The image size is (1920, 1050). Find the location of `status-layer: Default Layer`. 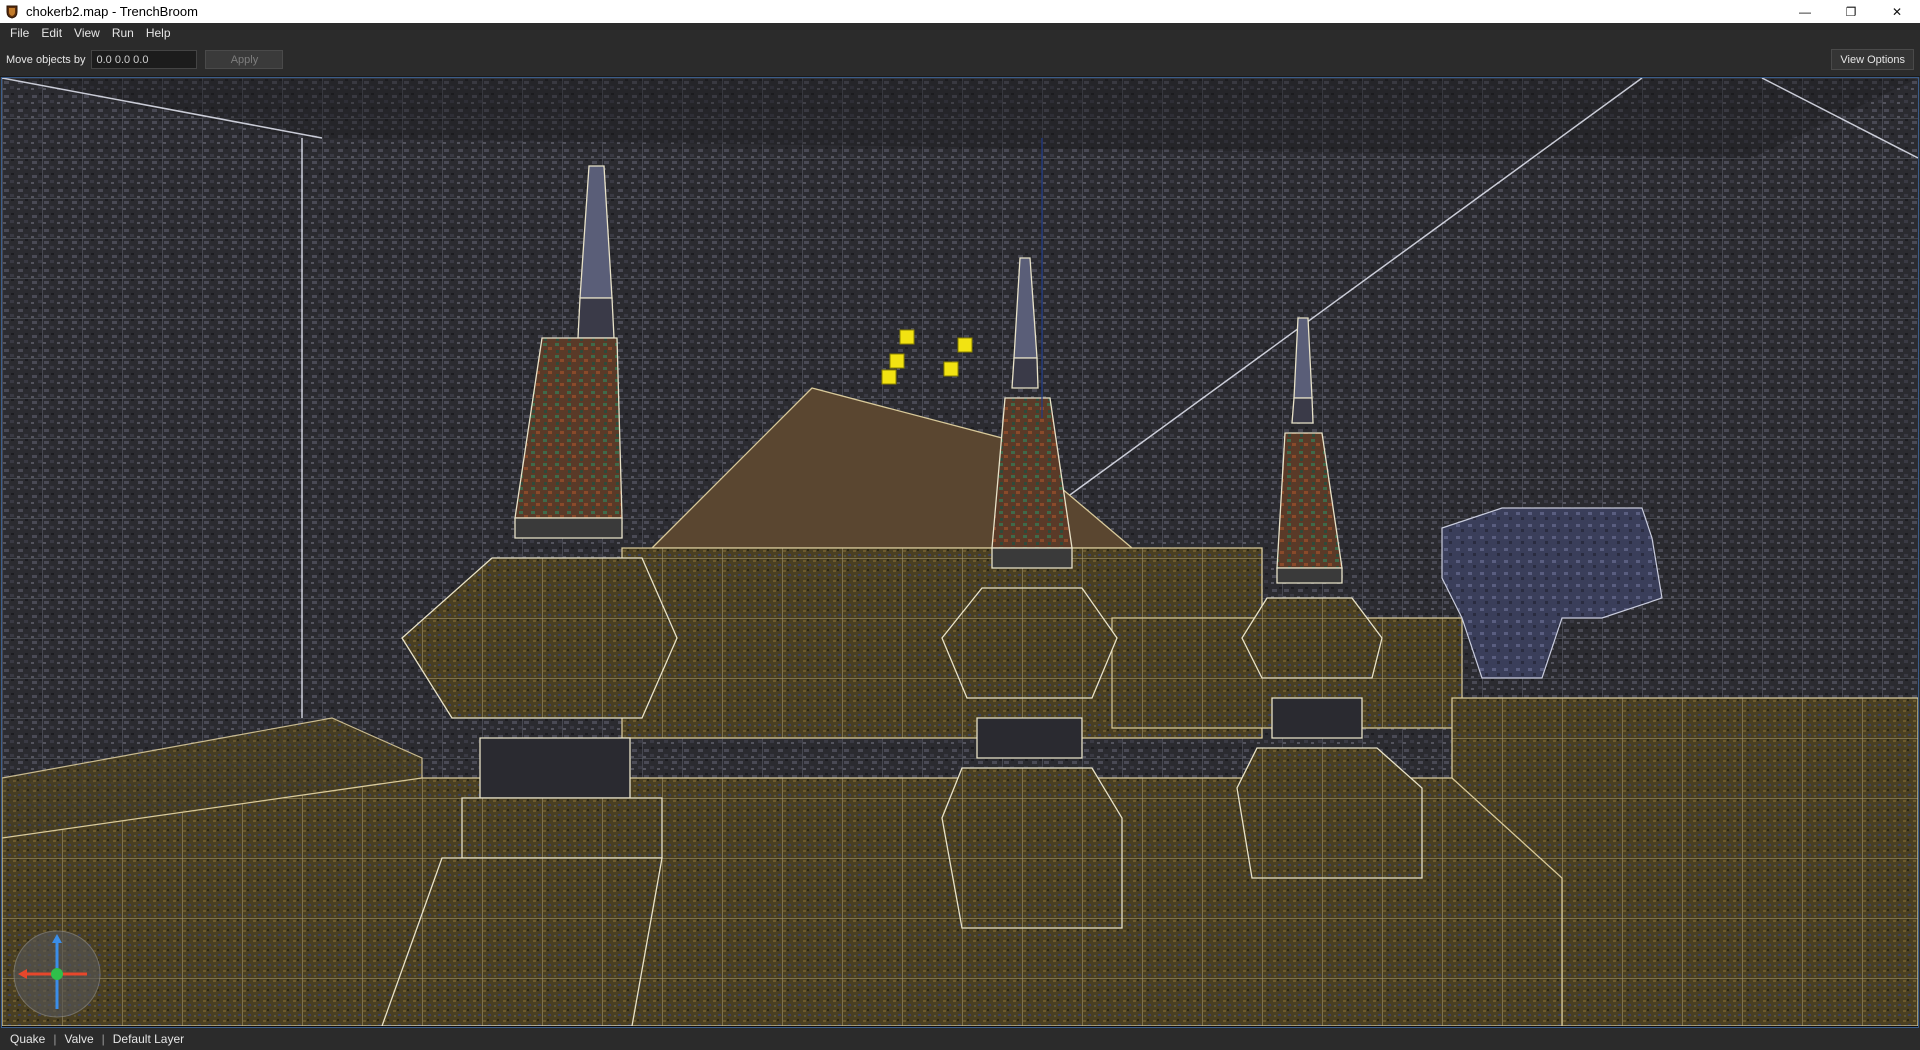

status-layer: Default Layer is located at coordinates (148, 1039).